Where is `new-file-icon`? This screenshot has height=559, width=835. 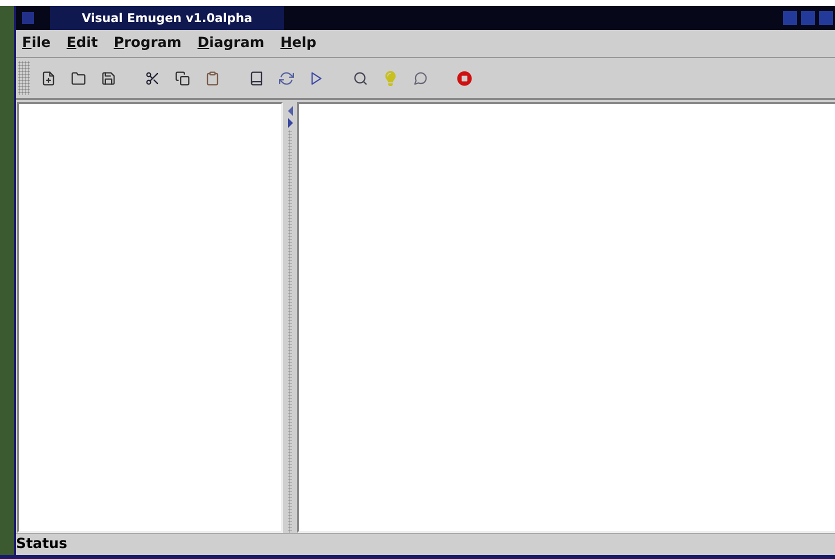
new-file-icon is located at coordinates (48, 78).